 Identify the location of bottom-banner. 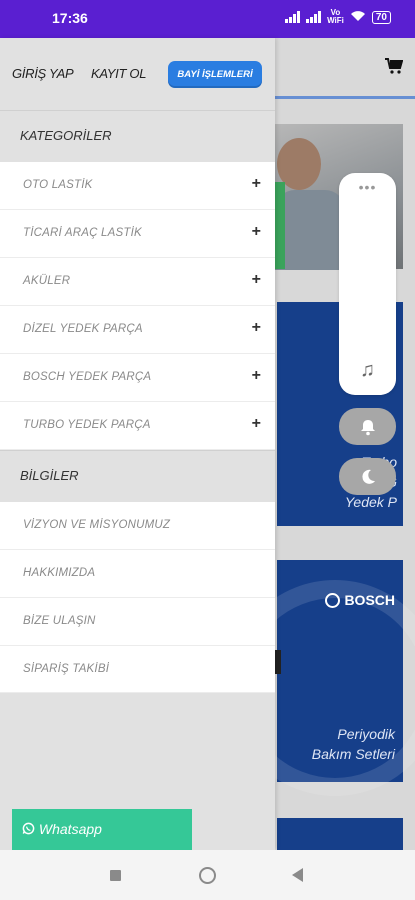
(340, 834).